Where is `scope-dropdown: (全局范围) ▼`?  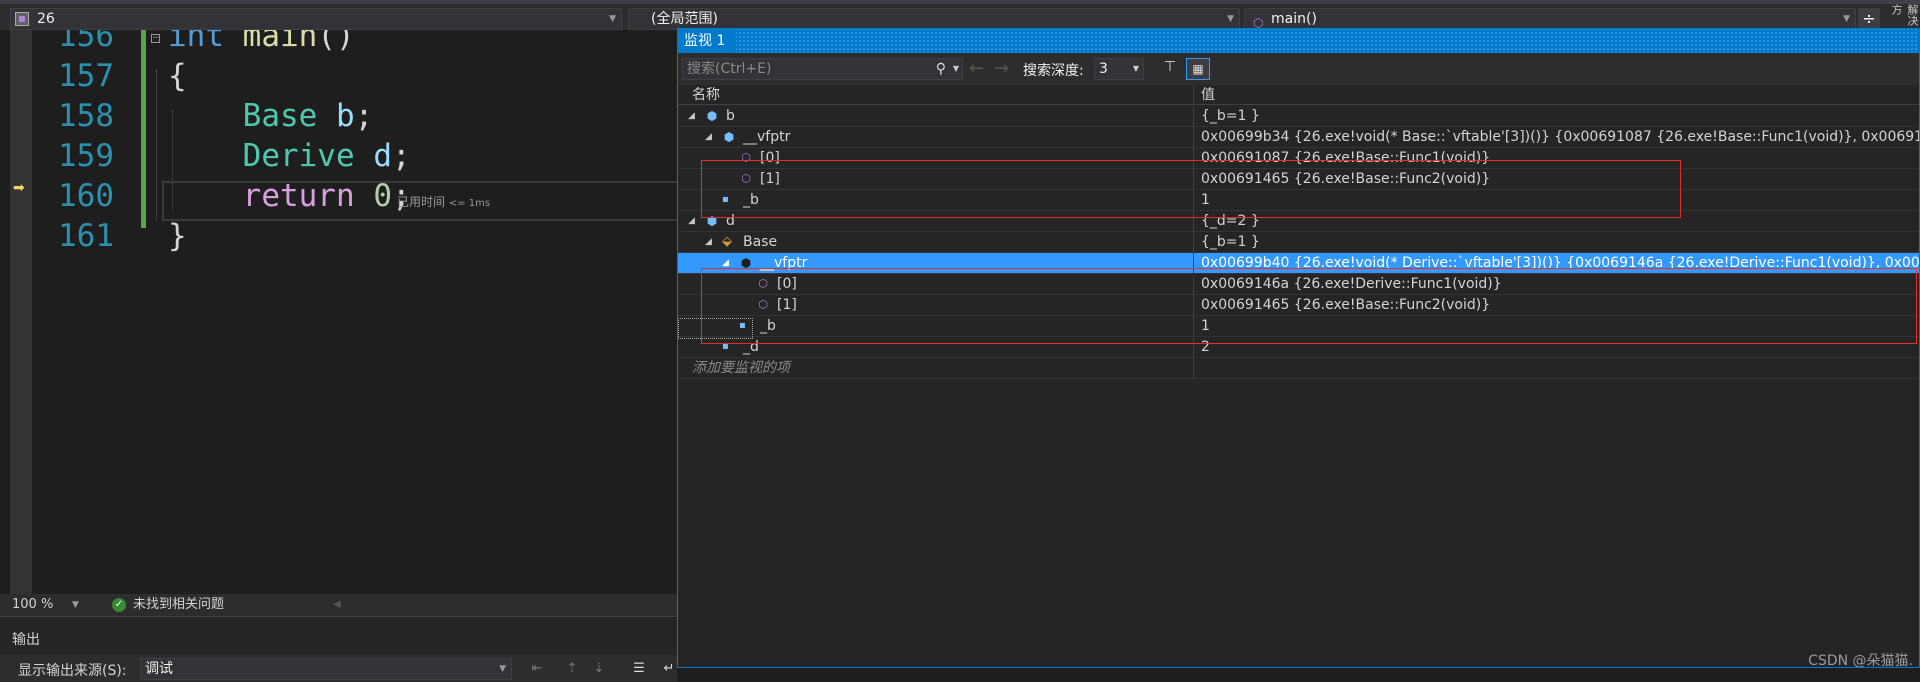 scope-dropdown: (全局范围) ▼ is located at coordinates (934, 19).